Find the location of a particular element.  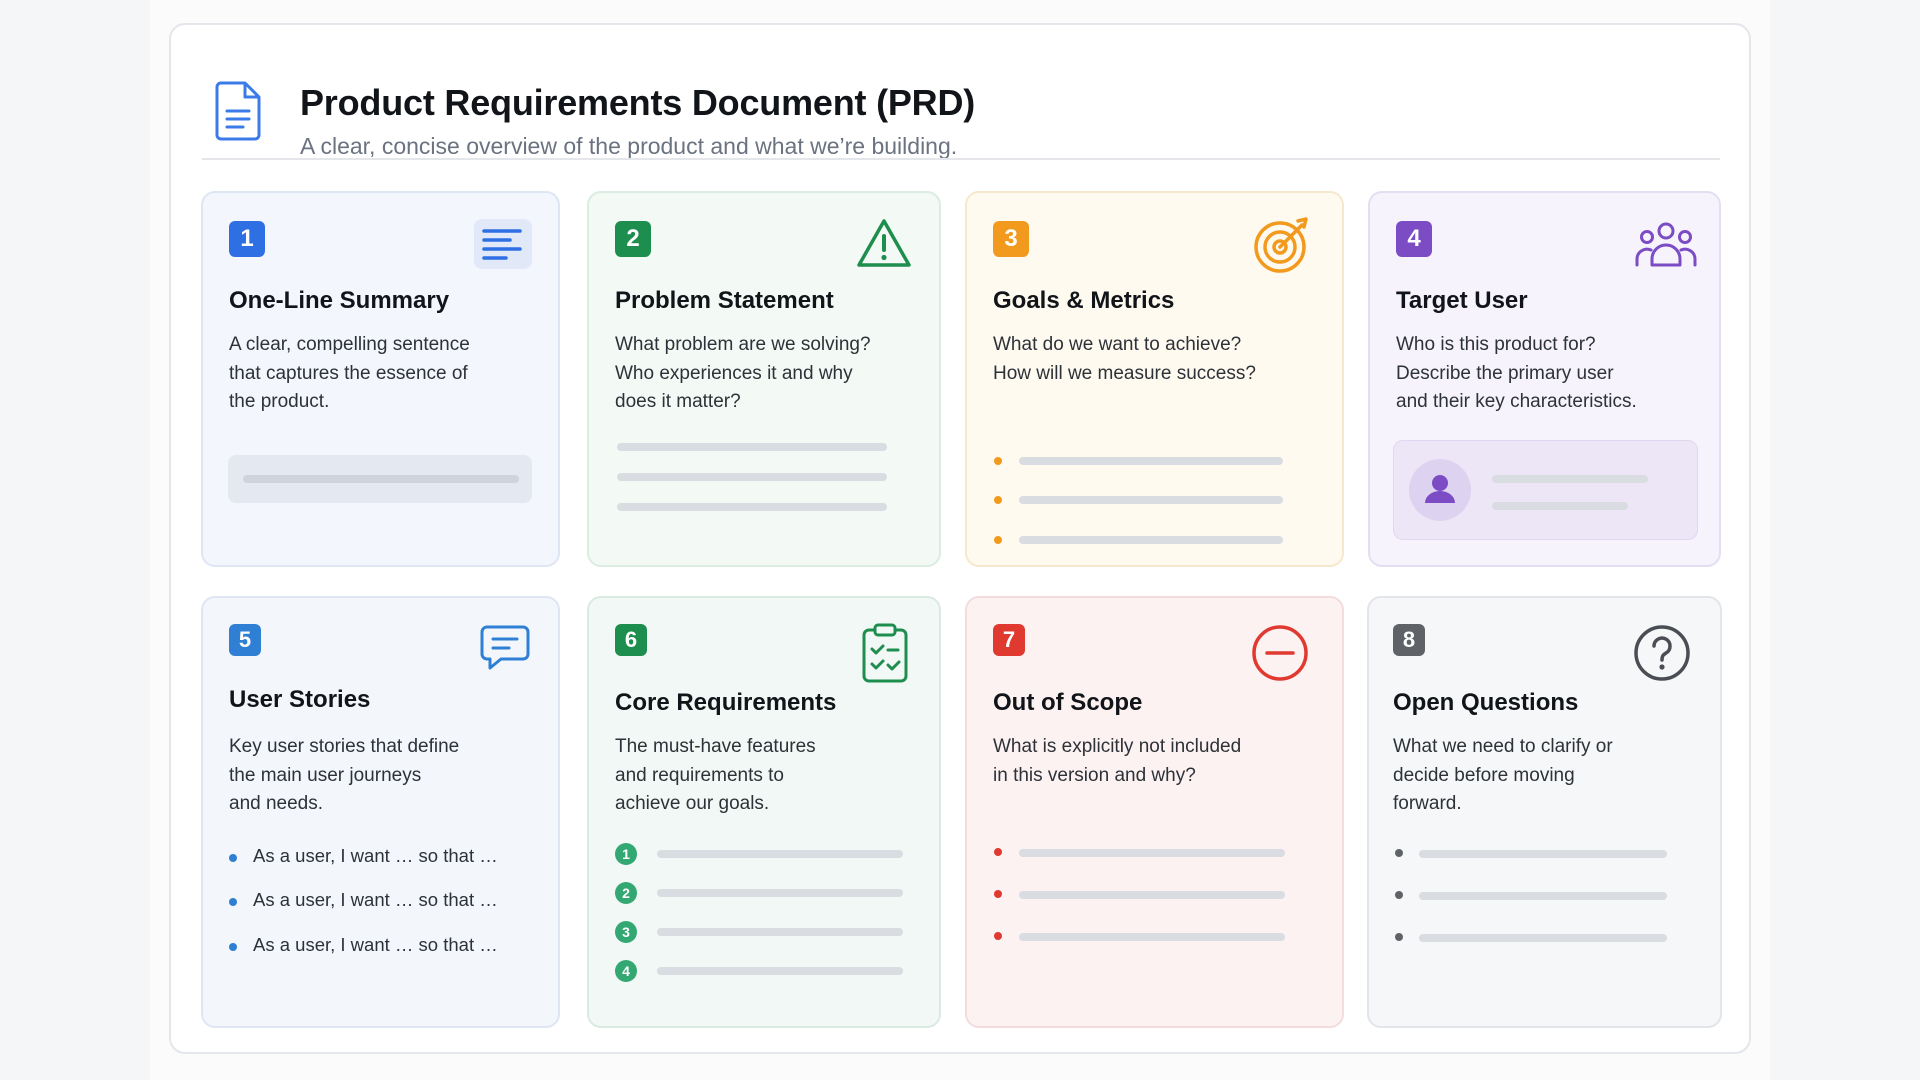

document-icon is located at coordinates (238, 111).